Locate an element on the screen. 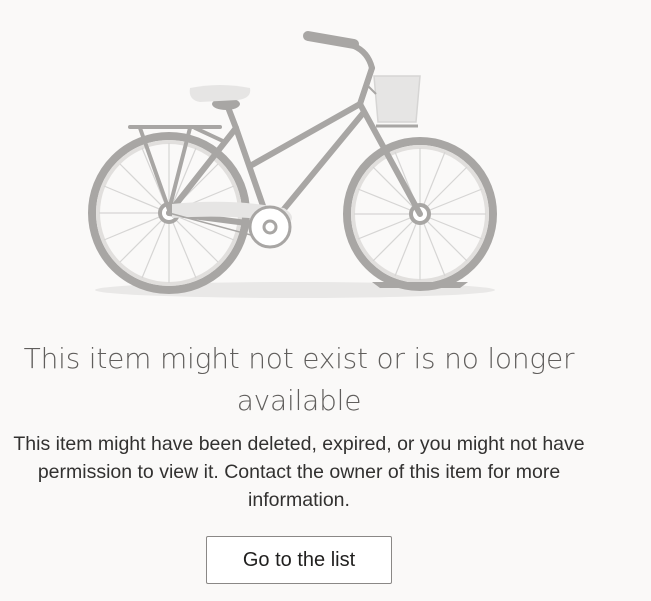 The image size is (651, 601). go-to-list-button: Go to the list is located at coordinates (299, 560).